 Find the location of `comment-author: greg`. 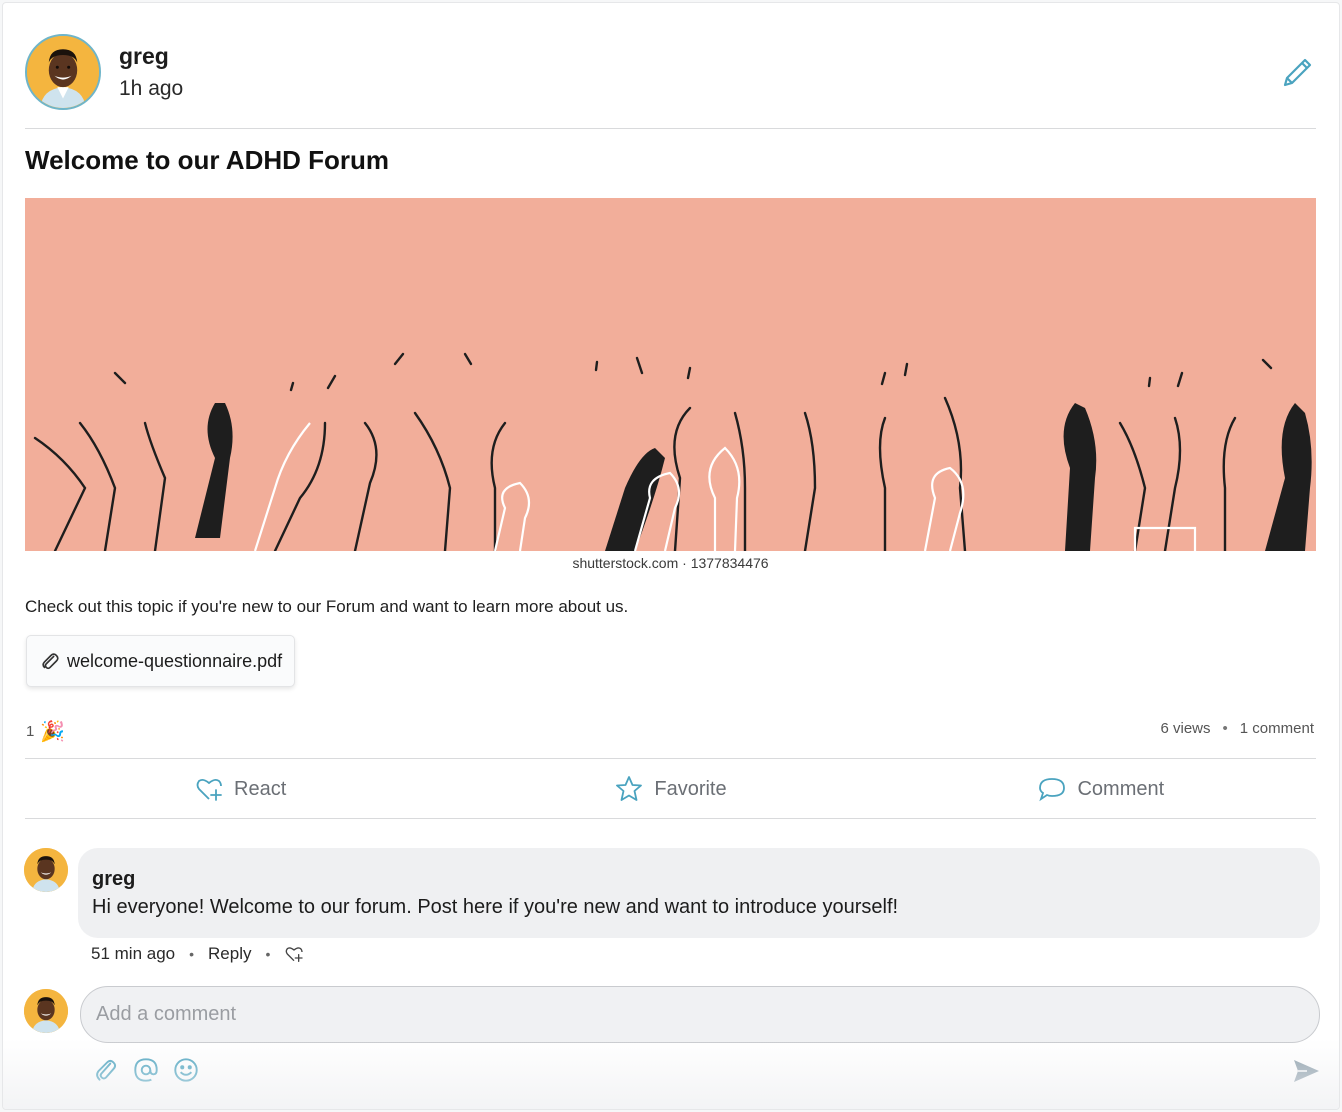

comment-author: greg is located at coordinates (113, 879).